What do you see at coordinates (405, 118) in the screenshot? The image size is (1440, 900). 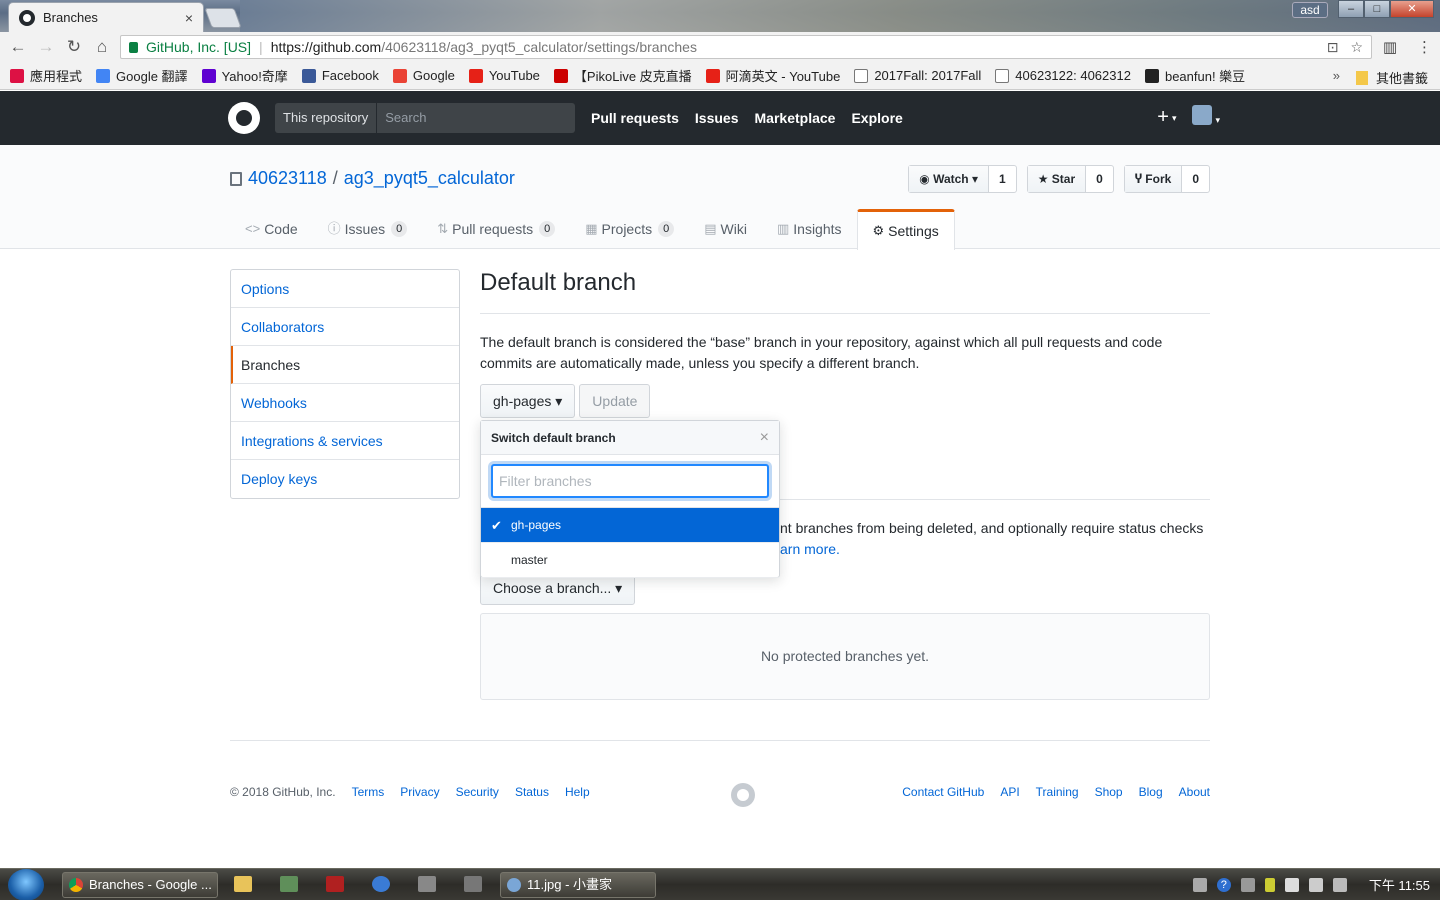 I see `search-input: Search` at bounding box center [405, 118].